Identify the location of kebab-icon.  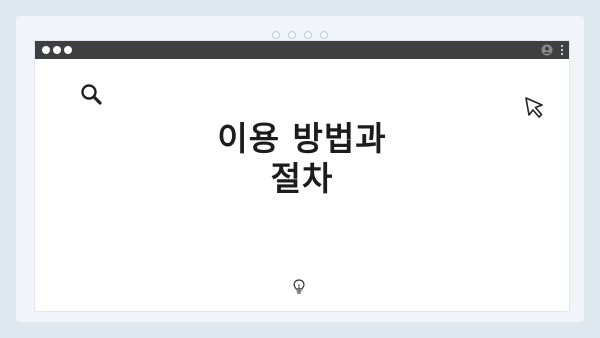
(562, 50).